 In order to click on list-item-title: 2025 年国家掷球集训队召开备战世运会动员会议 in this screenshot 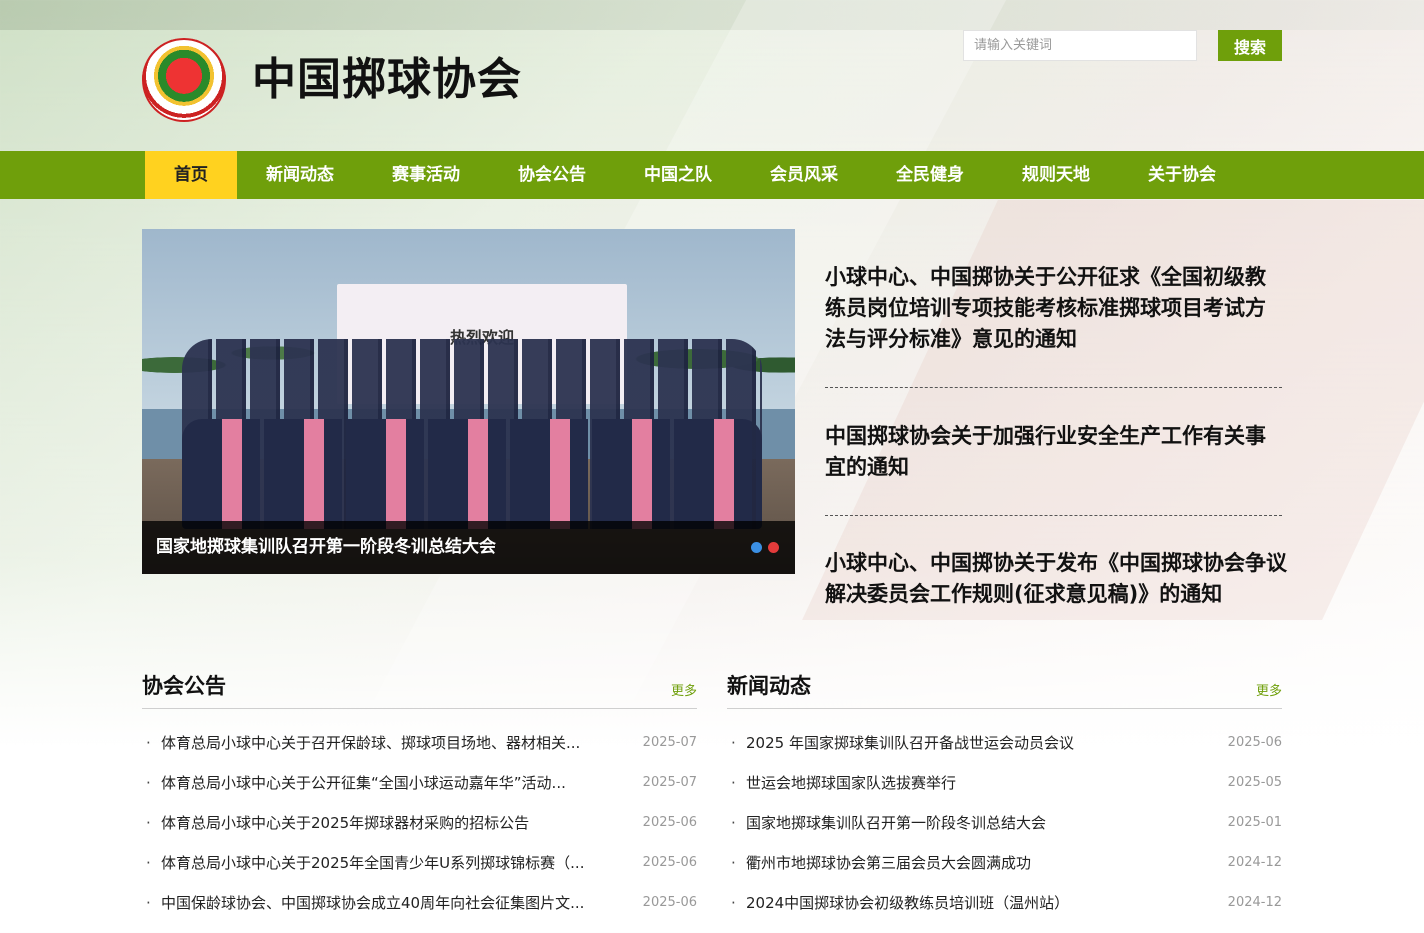, I will do `click(971, 743)`.